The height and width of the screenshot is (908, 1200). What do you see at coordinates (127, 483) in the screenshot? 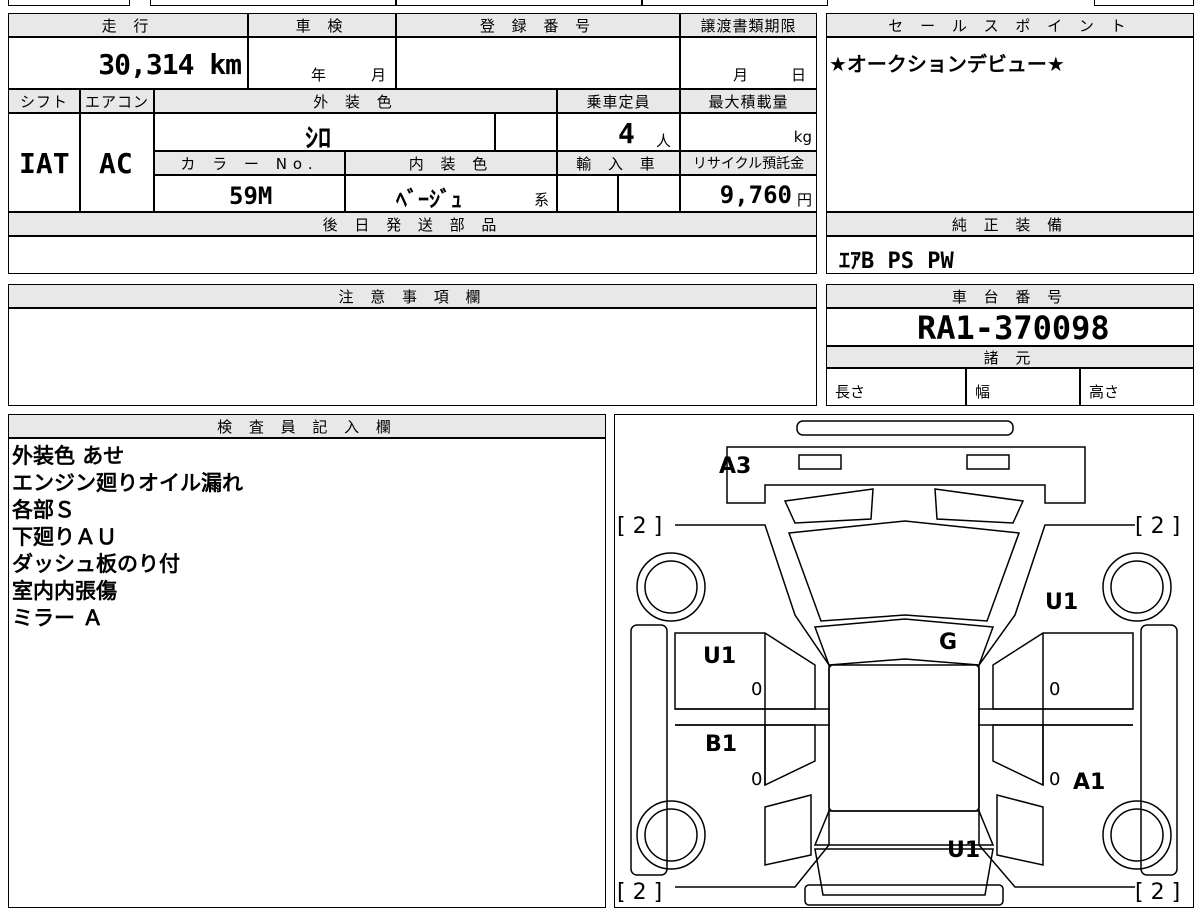
I see `inspector-line: エンジン廻りオイル漏れ` at bounding box center [127, 483].